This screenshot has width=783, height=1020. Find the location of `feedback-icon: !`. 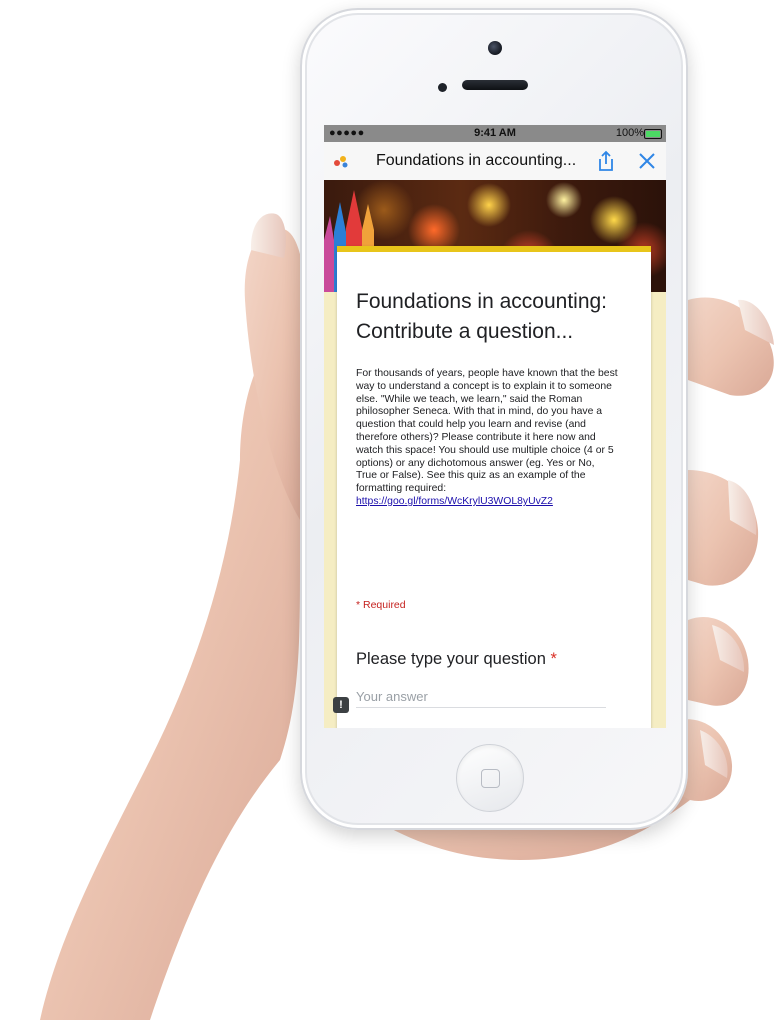

feedback-icon: ! is located at coordinates (341, 705).